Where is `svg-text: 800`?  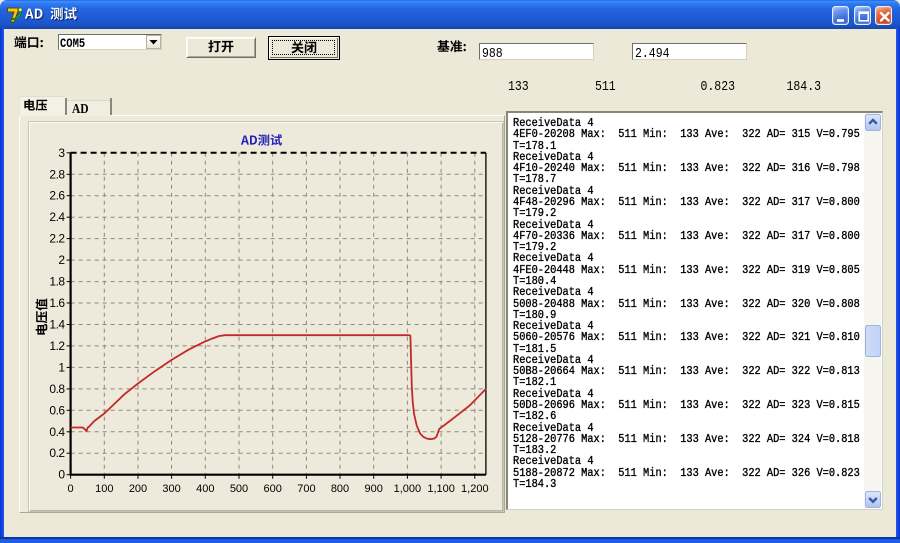
svg-text: 800 is located at coordinates (340, 489).